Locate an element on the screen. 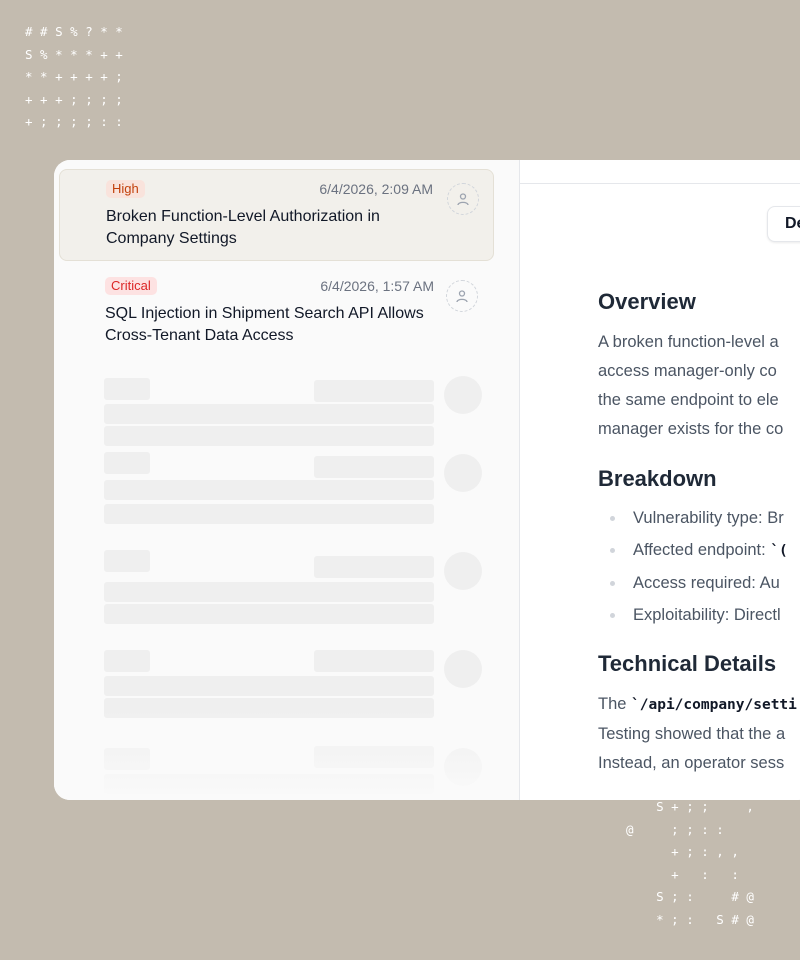  overview-line: manager exists for the co is located at coordinates (691, 429).